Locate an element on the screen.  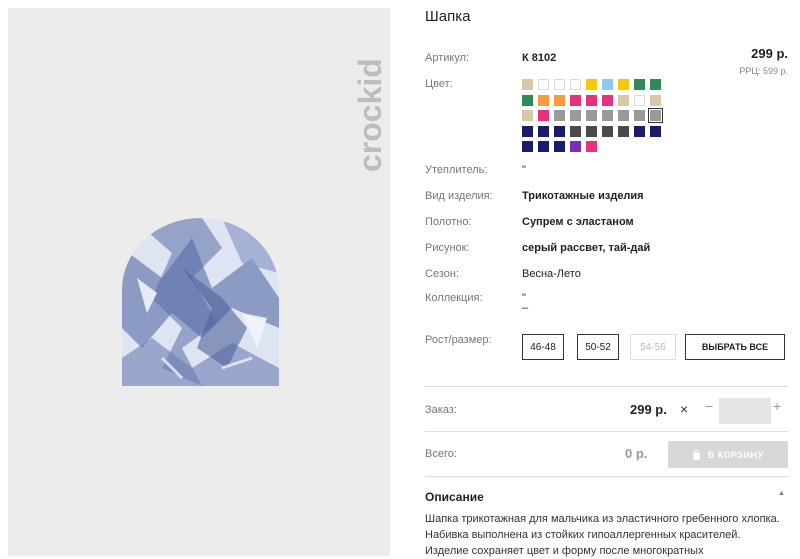
fabric-label: Полотно: is located at coordinates (448, 222).